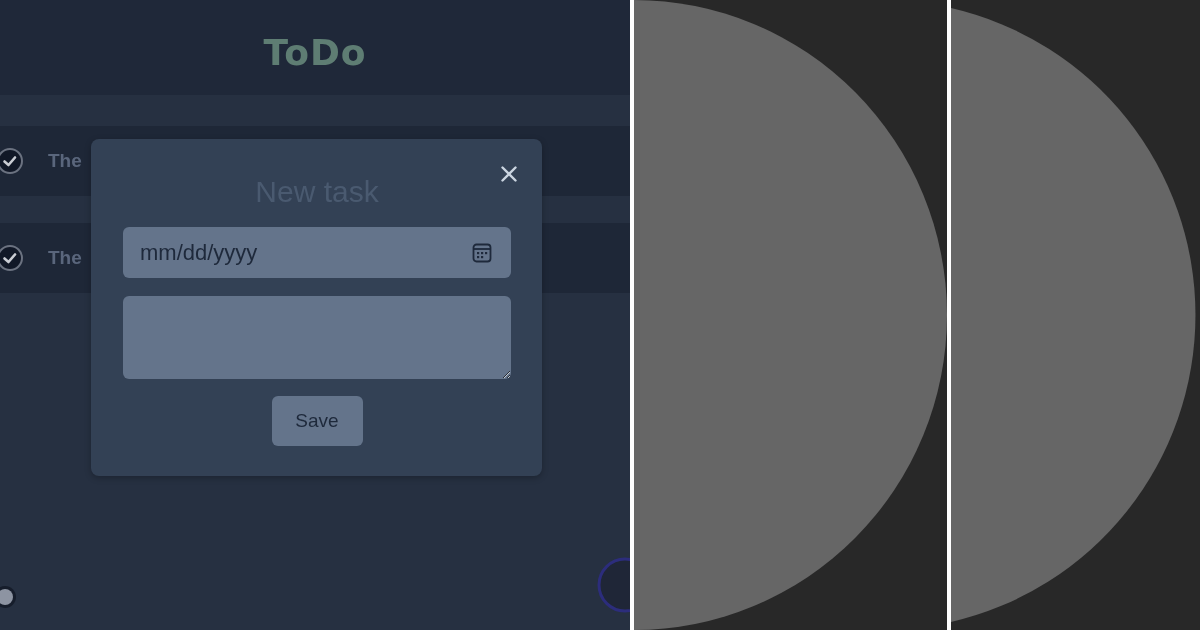 This screenshot has width=1200, height=630. Describe the element at coordinates (317, 421) in the screenshot. I see `save-button: Save` at that location.